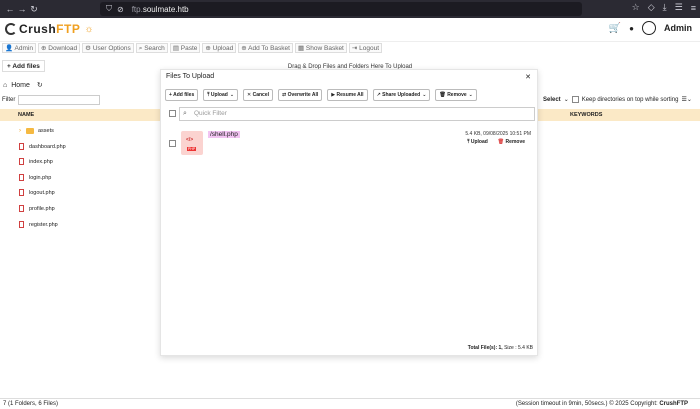 This screenshot has height=409, width=700. I want to click on list-item: profile.php, so click(80, 210).